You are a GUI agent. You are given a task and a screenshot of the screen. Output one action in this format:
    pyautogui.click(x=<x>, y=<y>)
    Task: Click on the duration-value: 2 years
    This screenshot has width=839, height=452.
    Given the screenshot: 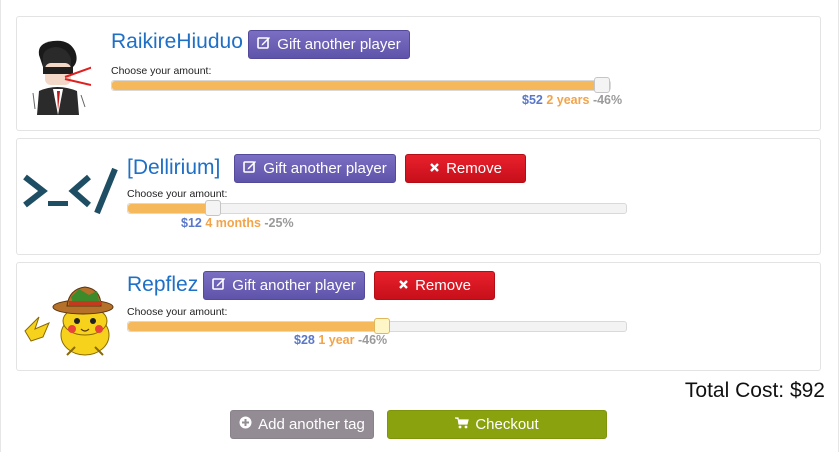 What is the action you would take?
    pyautogui.click(x=568, y=100)
    